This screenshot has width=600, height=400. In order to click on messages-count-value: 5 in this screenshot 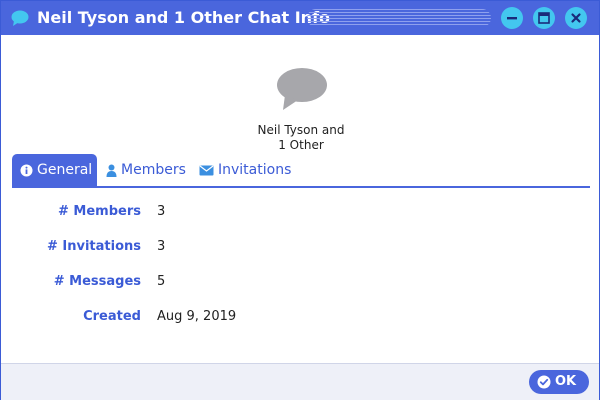, I will do `click(161, 281)`.